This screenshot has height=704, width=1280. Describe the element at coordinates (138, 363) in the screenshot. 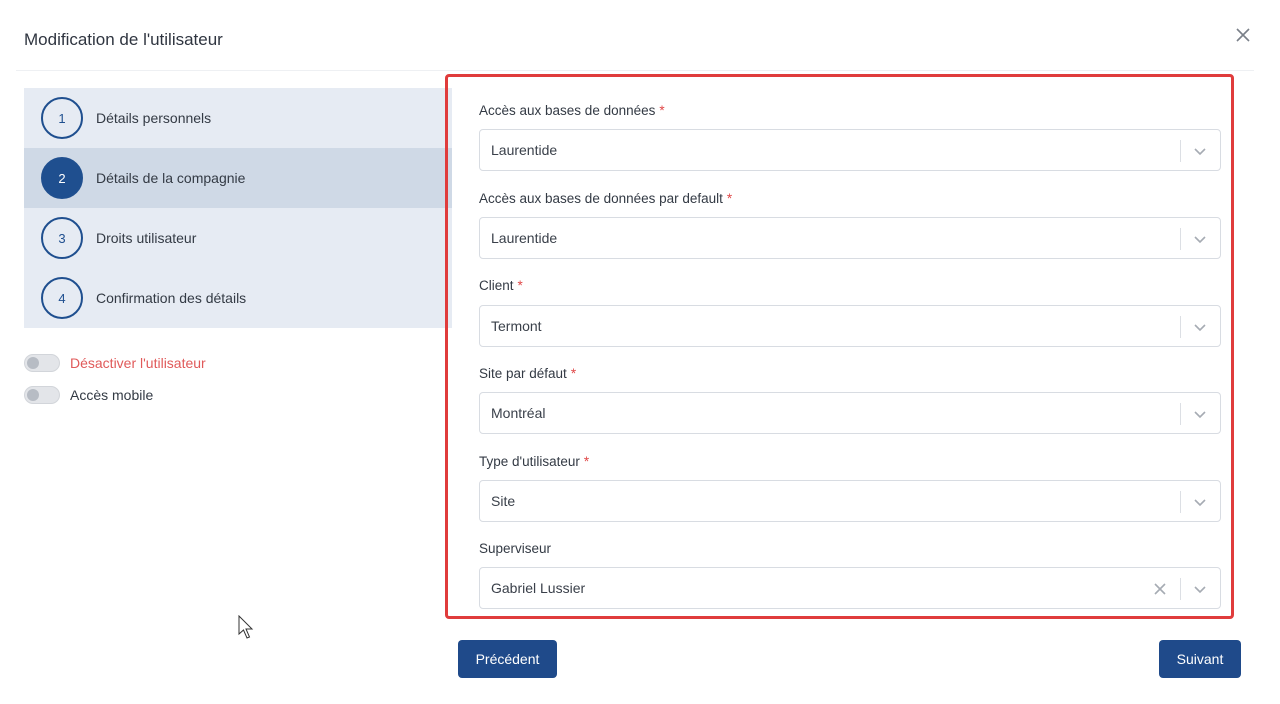

I see `deactivate-user-label: Désactiver l'utilisateur` at that location.